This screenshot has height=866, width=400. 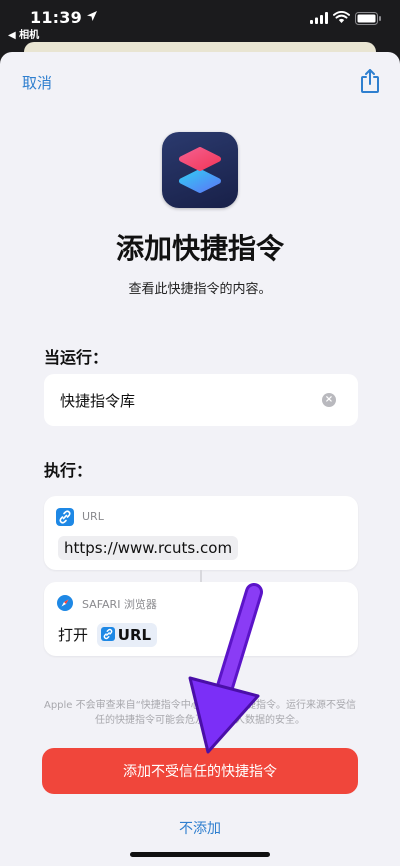 What do you see at coordinates (368, 18) in the screenshot?
I see `battery-icon` at bounding box center [368, 18].